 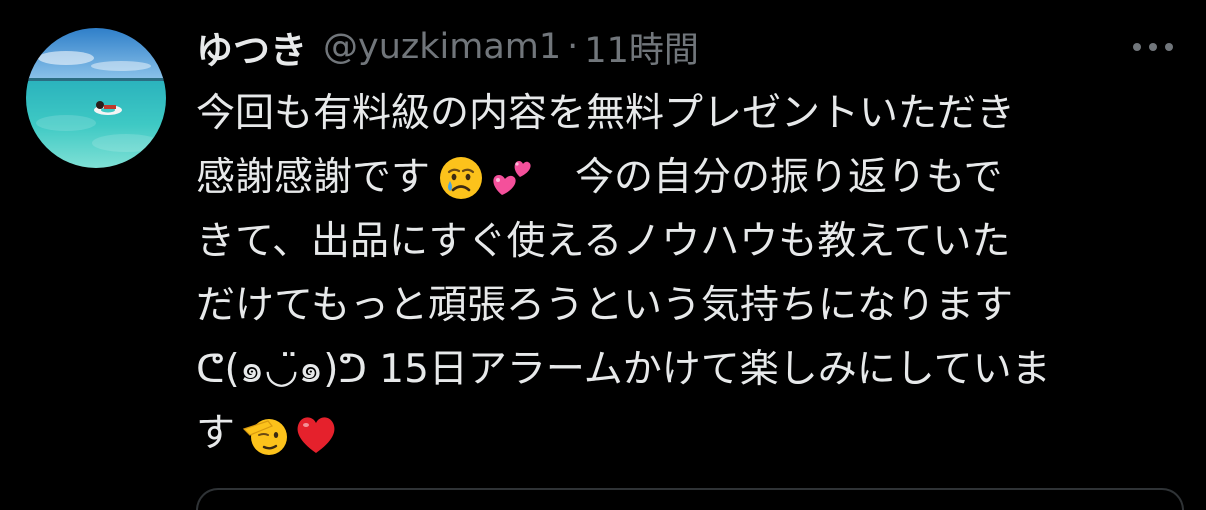 What do you see at coordinates (606, 113) in the screenshot?
I see `text-line-content: 今回も有料級の内容を無料プレゼントいただき` at bounding box center [606, 113].